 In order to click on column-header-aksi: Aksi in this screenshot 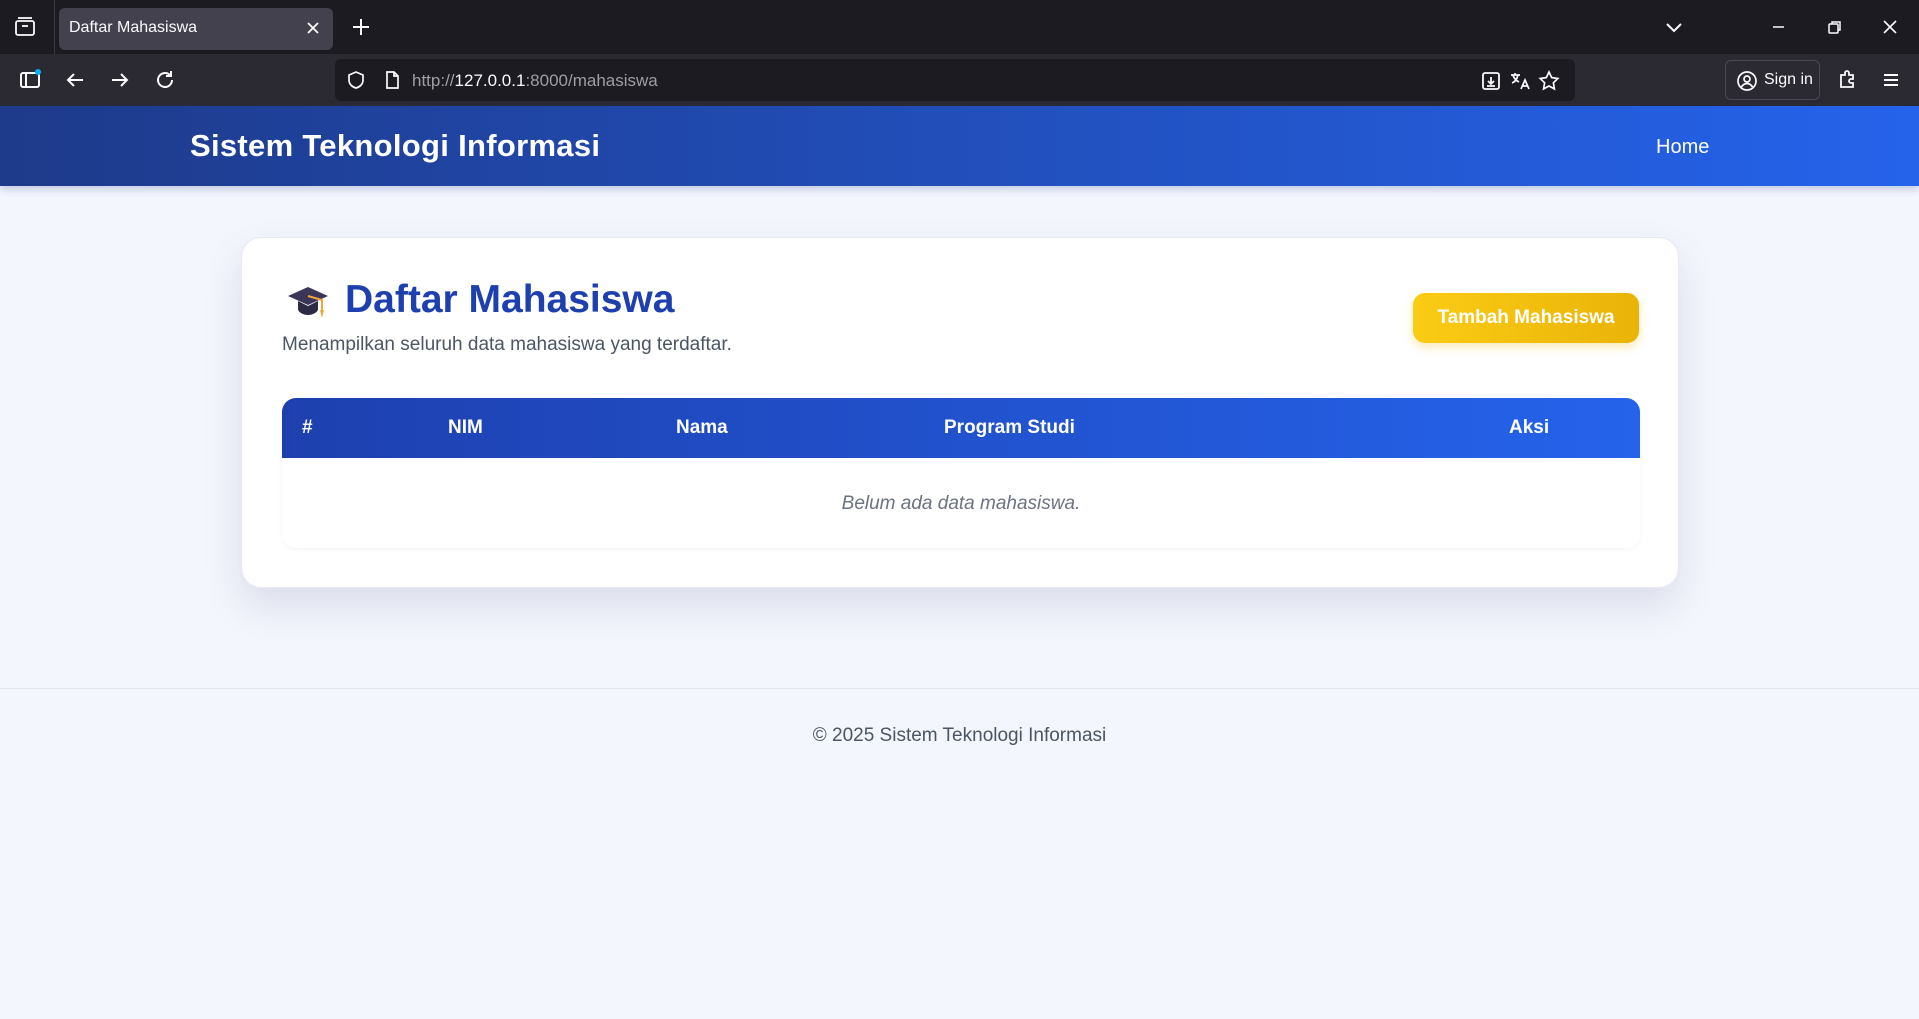, I will do `click(1529, 427)`.